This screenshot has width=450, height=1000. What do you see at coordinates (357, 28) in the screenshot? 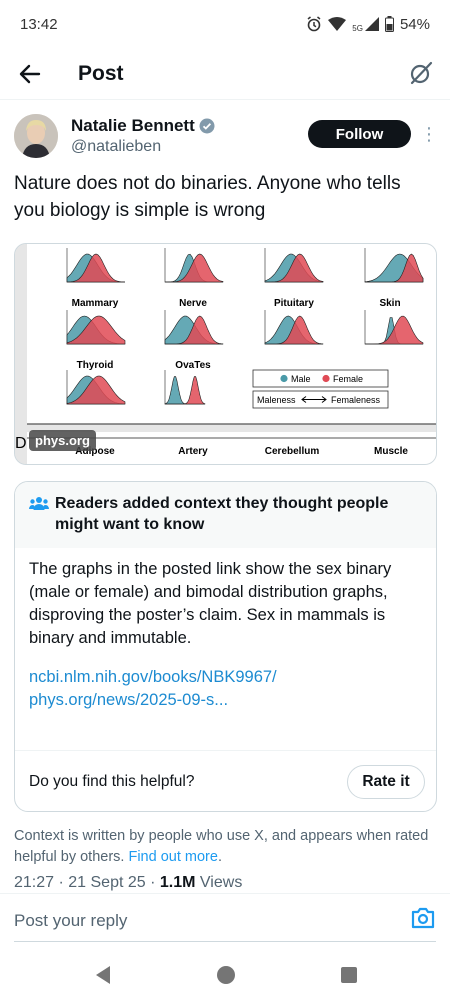
I see `network-label: 5G` at bounding box center [357, 28].